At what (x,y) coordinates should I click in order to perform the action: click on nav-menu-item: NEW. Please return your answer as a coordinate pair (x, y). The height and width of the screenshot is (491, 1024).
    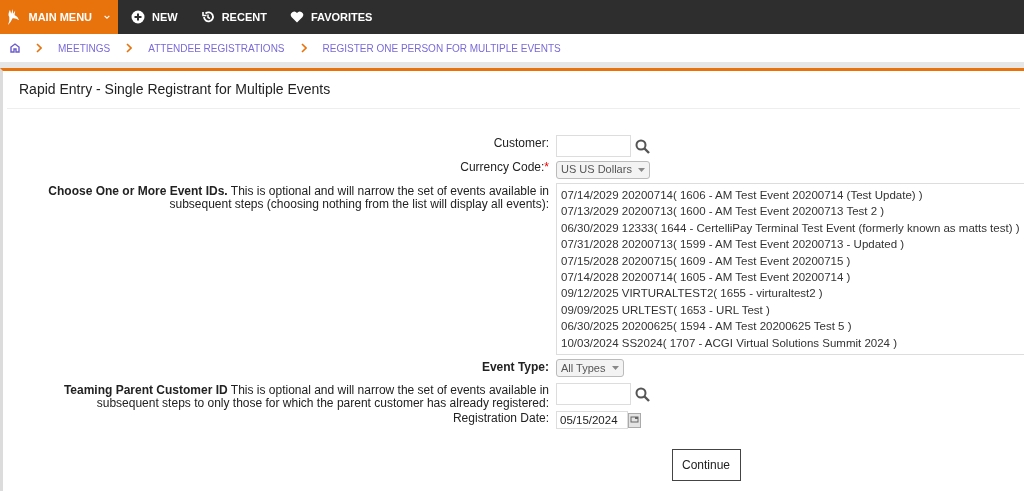
    Looking at the image, I should click on (154, 17).